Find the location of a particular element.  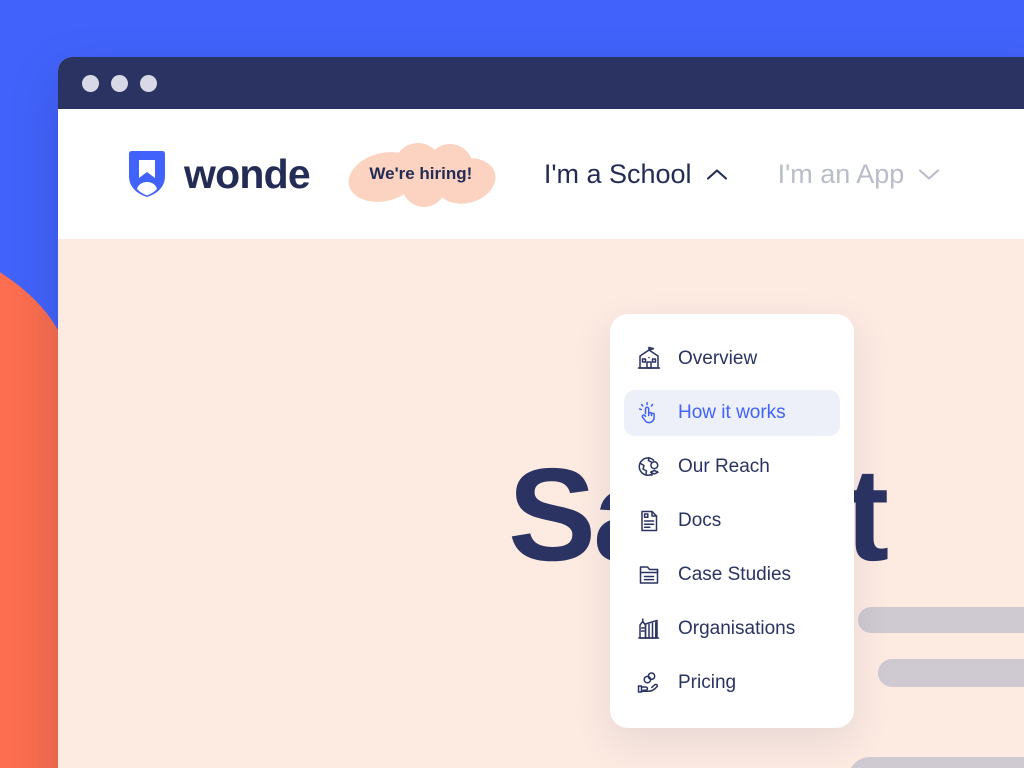

dropdown-item-our-reach: Our Reach is located at coordinates (732, 467).